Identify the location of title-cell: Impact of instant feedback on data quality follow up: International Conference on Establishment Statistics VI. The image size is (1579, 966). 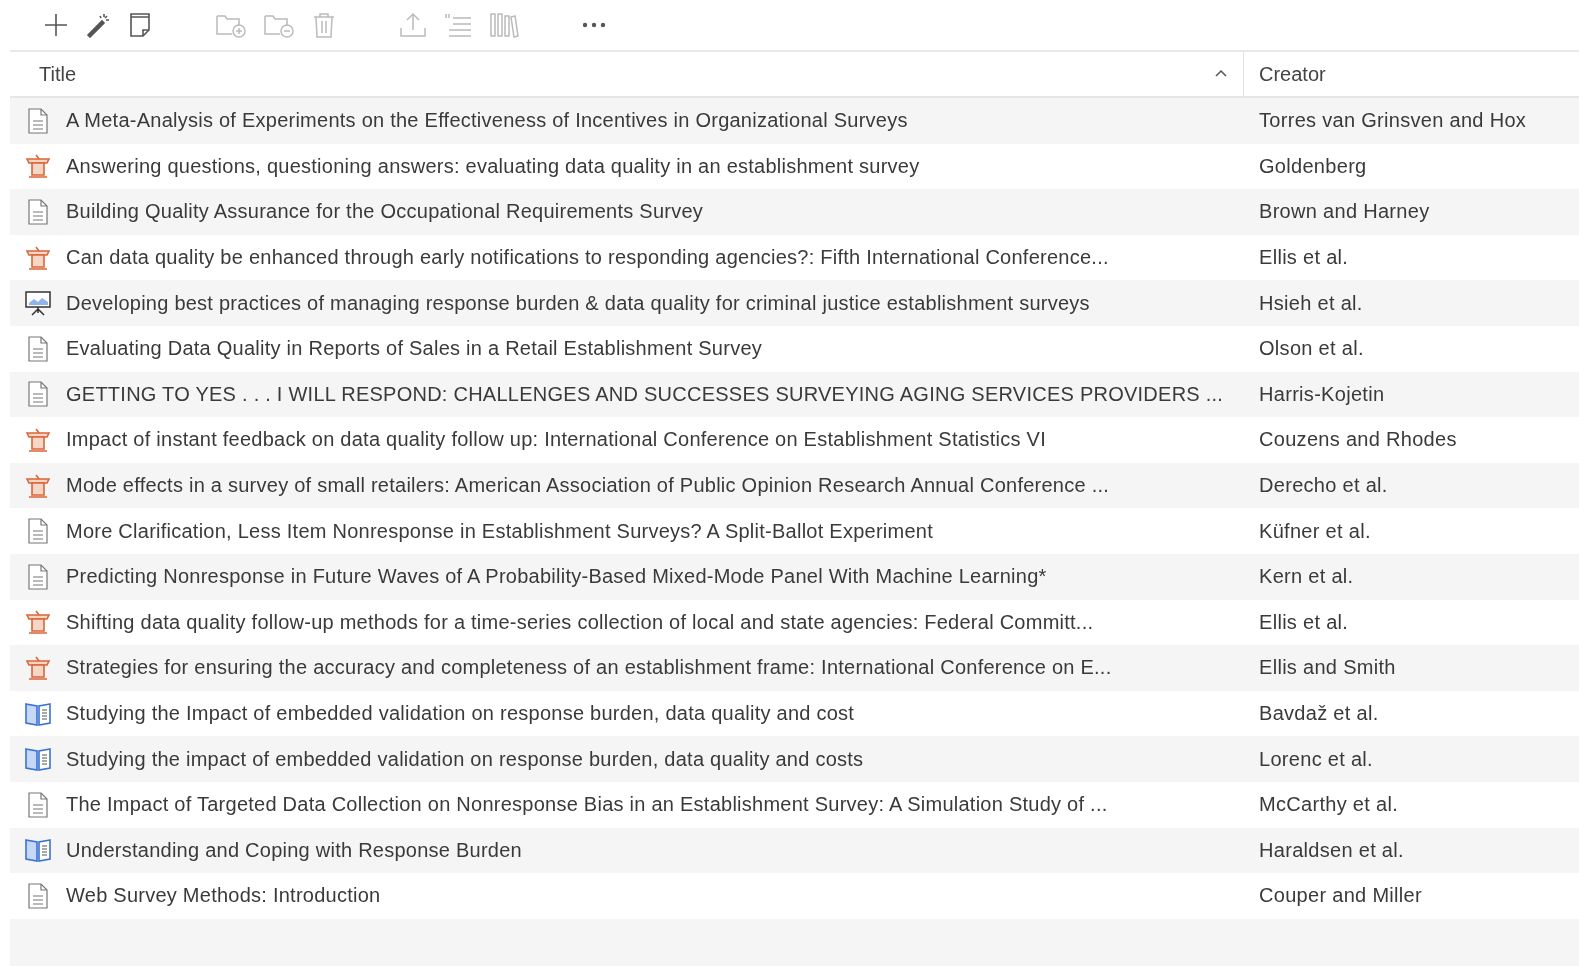
(556, 440).